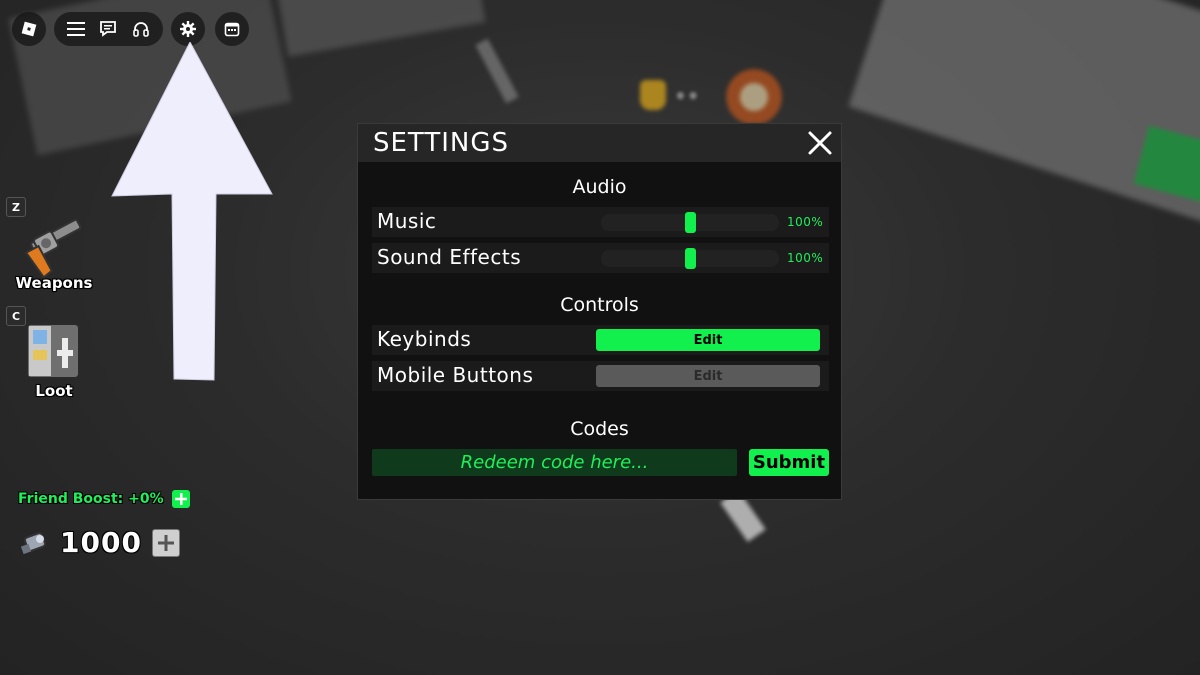 This screenshot has height=675, width=1200. I want to click on friend-boost-add-button, so click(180, 499).